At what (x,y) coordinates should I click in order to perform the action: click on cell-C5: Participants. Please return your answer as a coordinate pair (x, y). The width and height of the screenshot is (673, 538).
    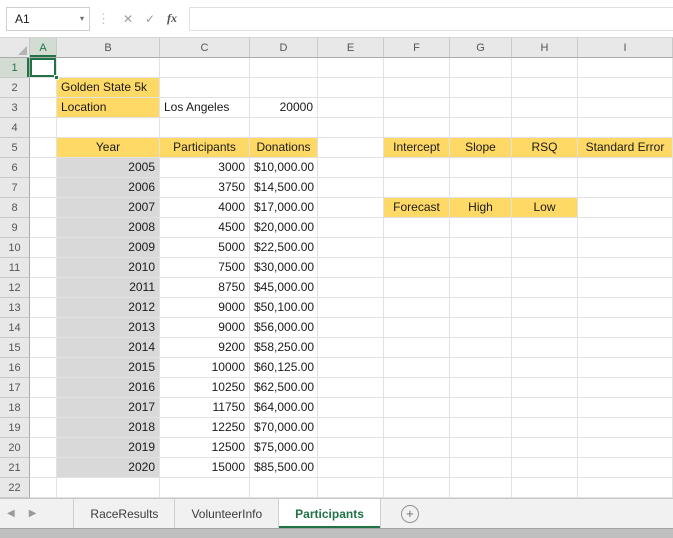
    Looking at the image, I should click on (205, 148).